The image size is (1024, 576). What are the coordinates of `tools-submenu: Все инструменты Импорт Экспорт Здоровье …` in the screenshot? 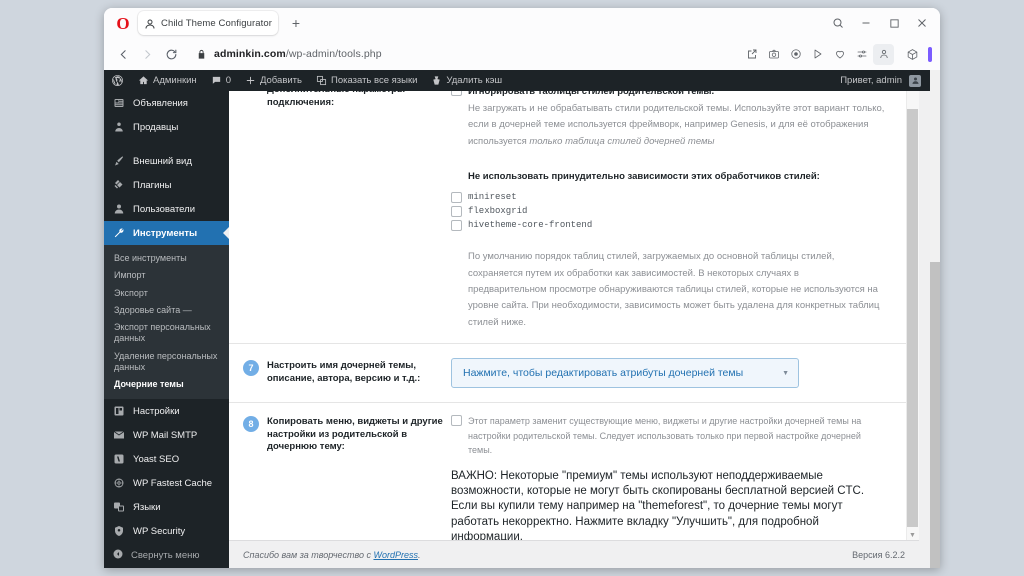 It's located at (166, 322).